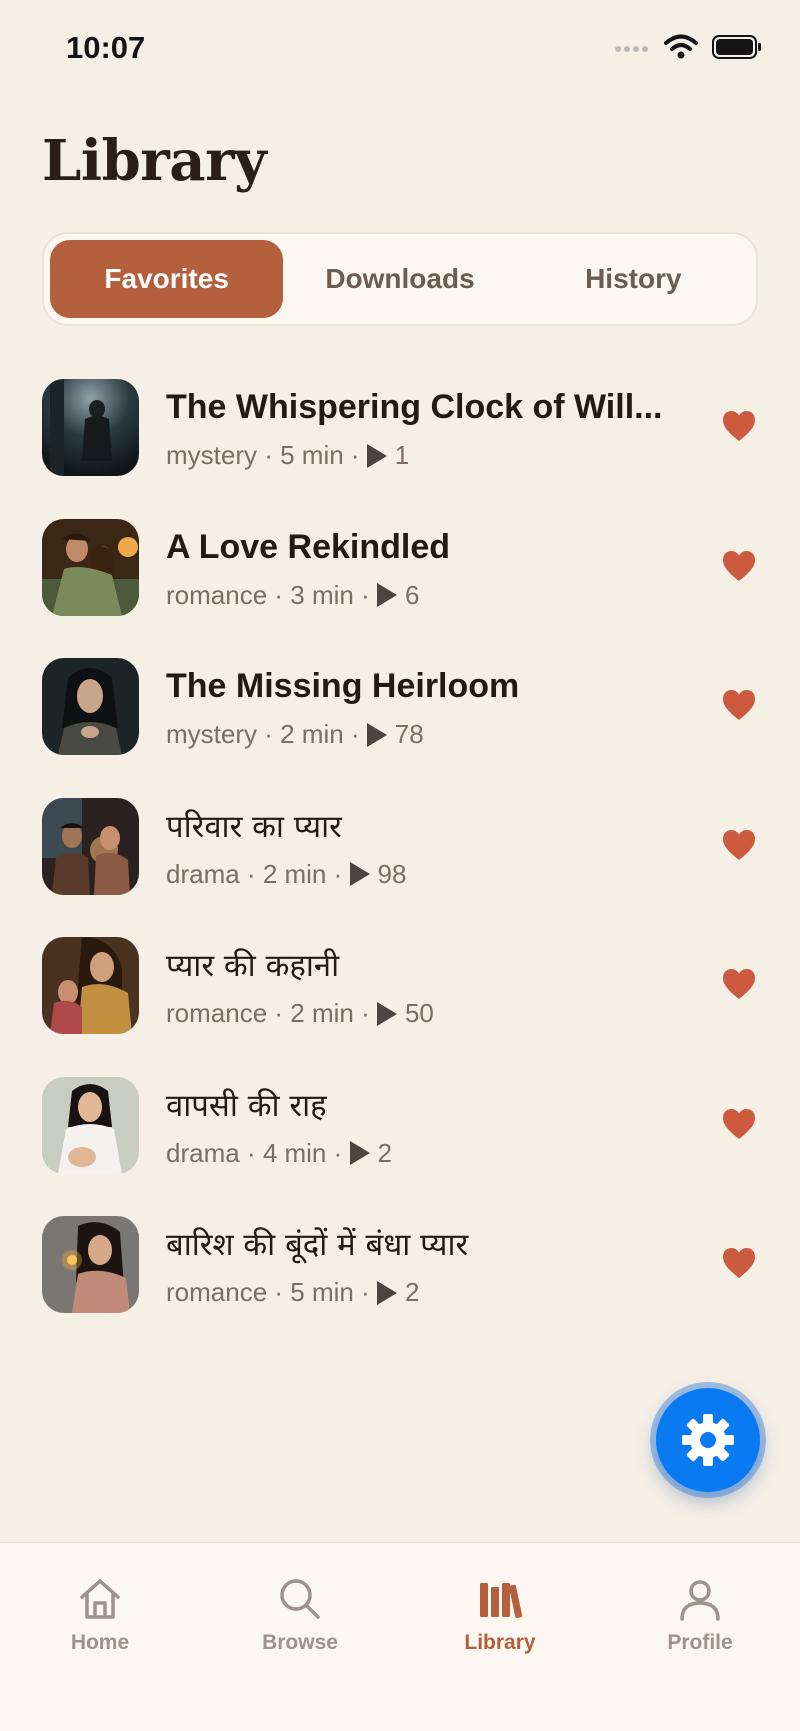 This screenshot has width=800, height=1731. I want to click on story-row: प्यार की कहानी romance · 2 min · 50, so click(400, 1004).